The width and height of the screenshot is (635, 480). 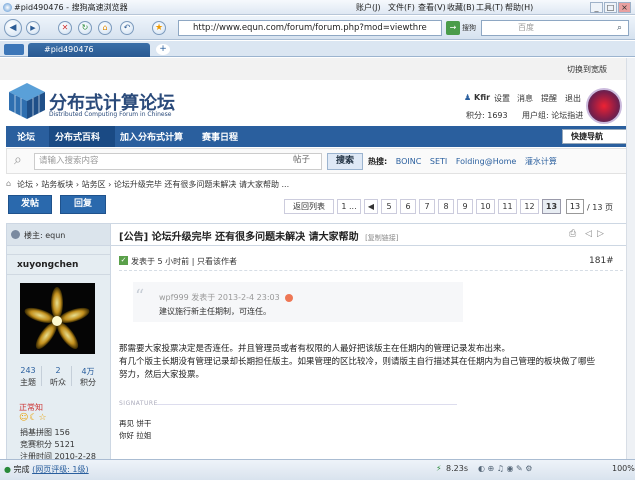 What do you see at coordinates (77, 136) in the screenshot?
I see `nav-wiki: 分布式百科` at bounding box center [77, 136].